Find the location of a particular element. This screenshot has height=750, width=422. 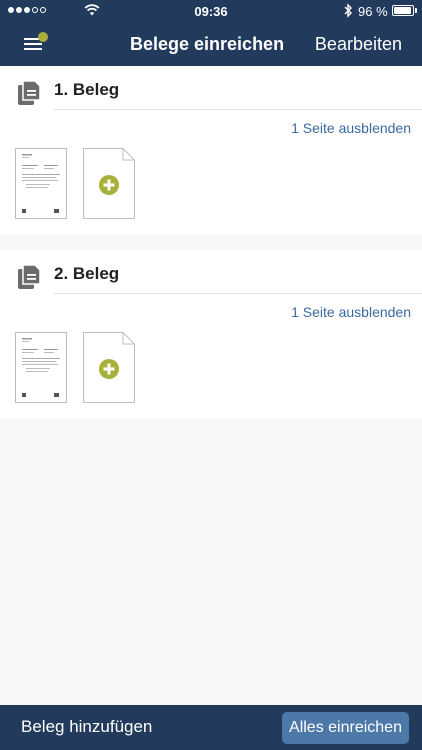

menu-button is located at coordinates (34, 44).